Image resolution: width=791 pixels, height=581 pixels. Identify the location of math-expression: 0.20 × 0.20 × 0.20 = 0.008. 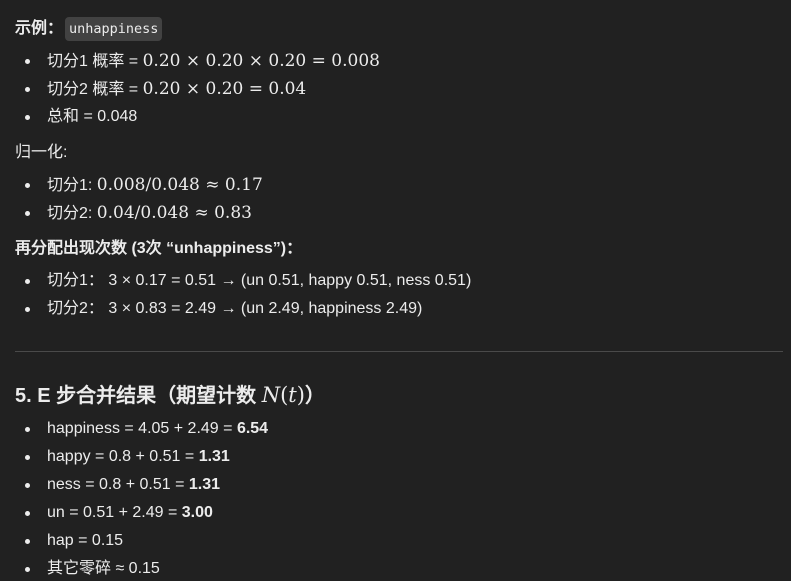
(261, 61).